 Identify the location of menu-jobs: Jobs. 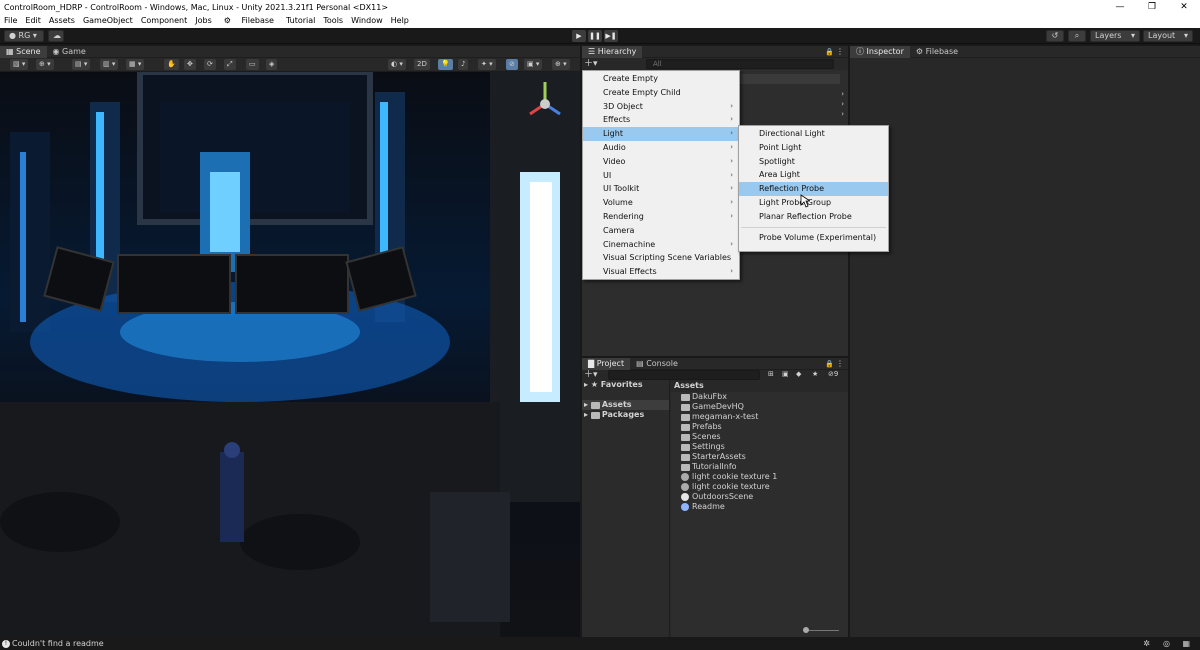
(203, 21).